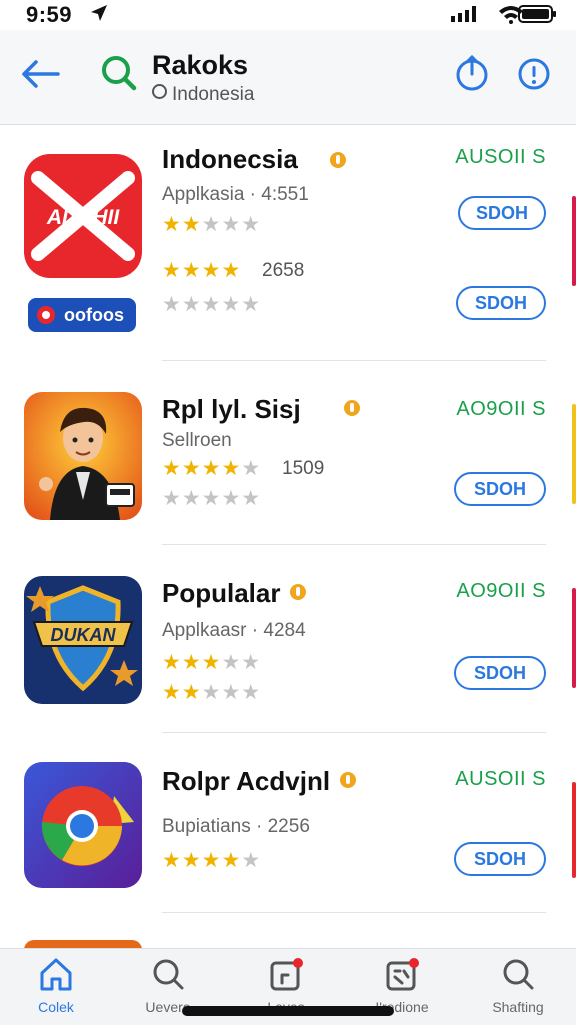 The height and width of the screenshot is (1025, 576). Describe the element at coordinates (202, 270) in the screenshot. I see `rating-stars: ★★★★` at that location.